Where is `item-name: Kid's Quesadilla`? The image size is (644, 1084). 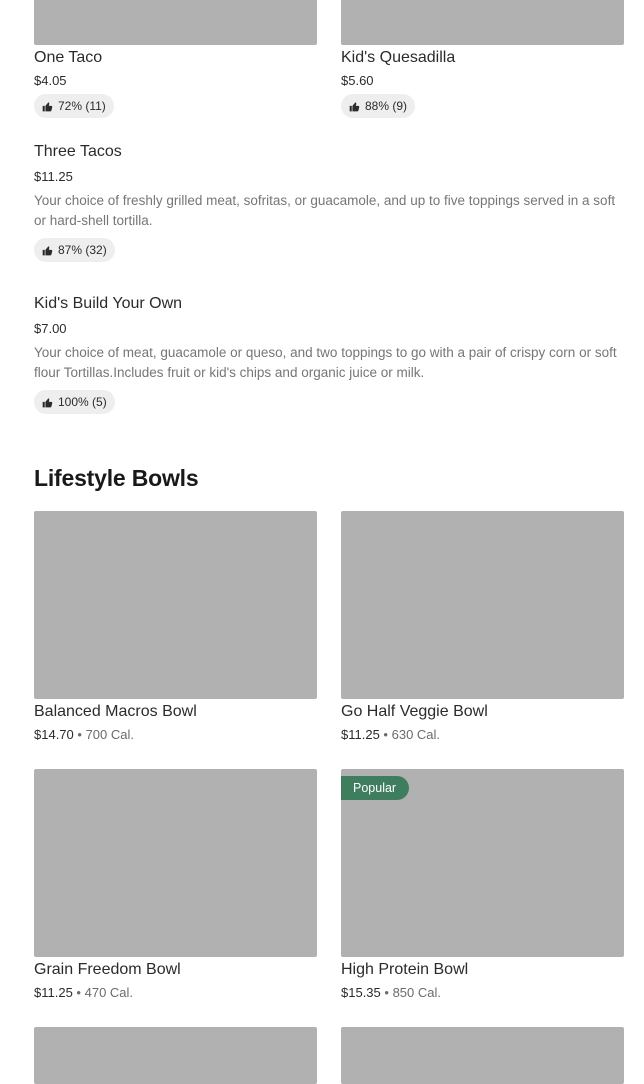
item-name: Kid's Quesadilla is located at coordinates (398, 58).